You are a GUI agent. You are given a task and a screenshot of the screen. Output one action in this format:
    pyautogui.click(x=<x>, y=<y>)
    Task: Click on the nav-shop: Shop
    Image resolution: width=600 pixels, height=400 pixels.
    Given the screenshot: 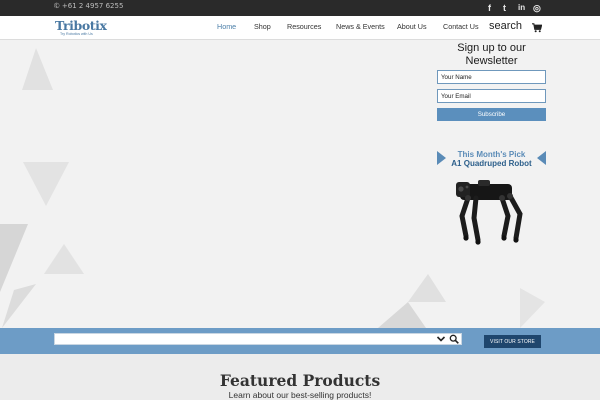 What is the action you would take?
    pyautogui.click(x=262, y=26)
    